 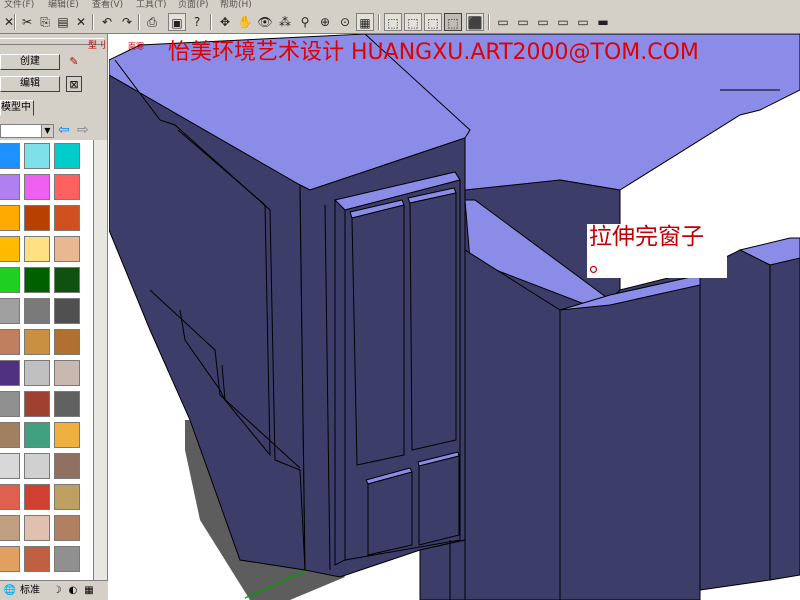 I want to click on materials-panel: 创建 ✎ 编辑 ⊠ 模型中 ▼ ⇦ ⇨ 🌐 标准 ☽ ◐ ▦, so click(x=54, y=317).